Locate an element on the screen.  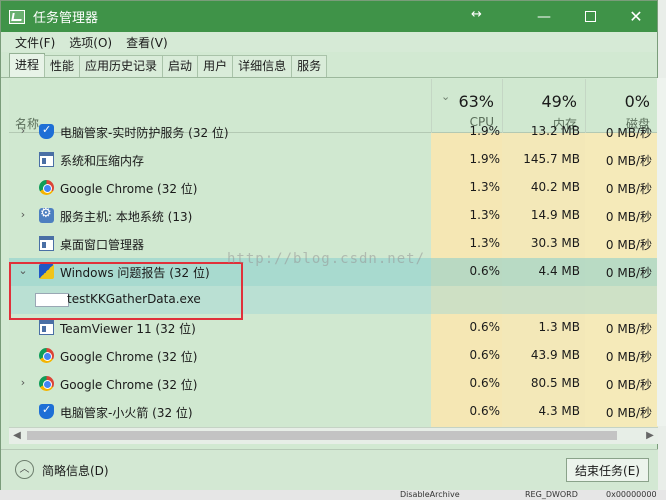
process-row: 系统和压缩内存 1.9% 145.7 MB 0 MB/秒 is located at coordinates (333, 160).